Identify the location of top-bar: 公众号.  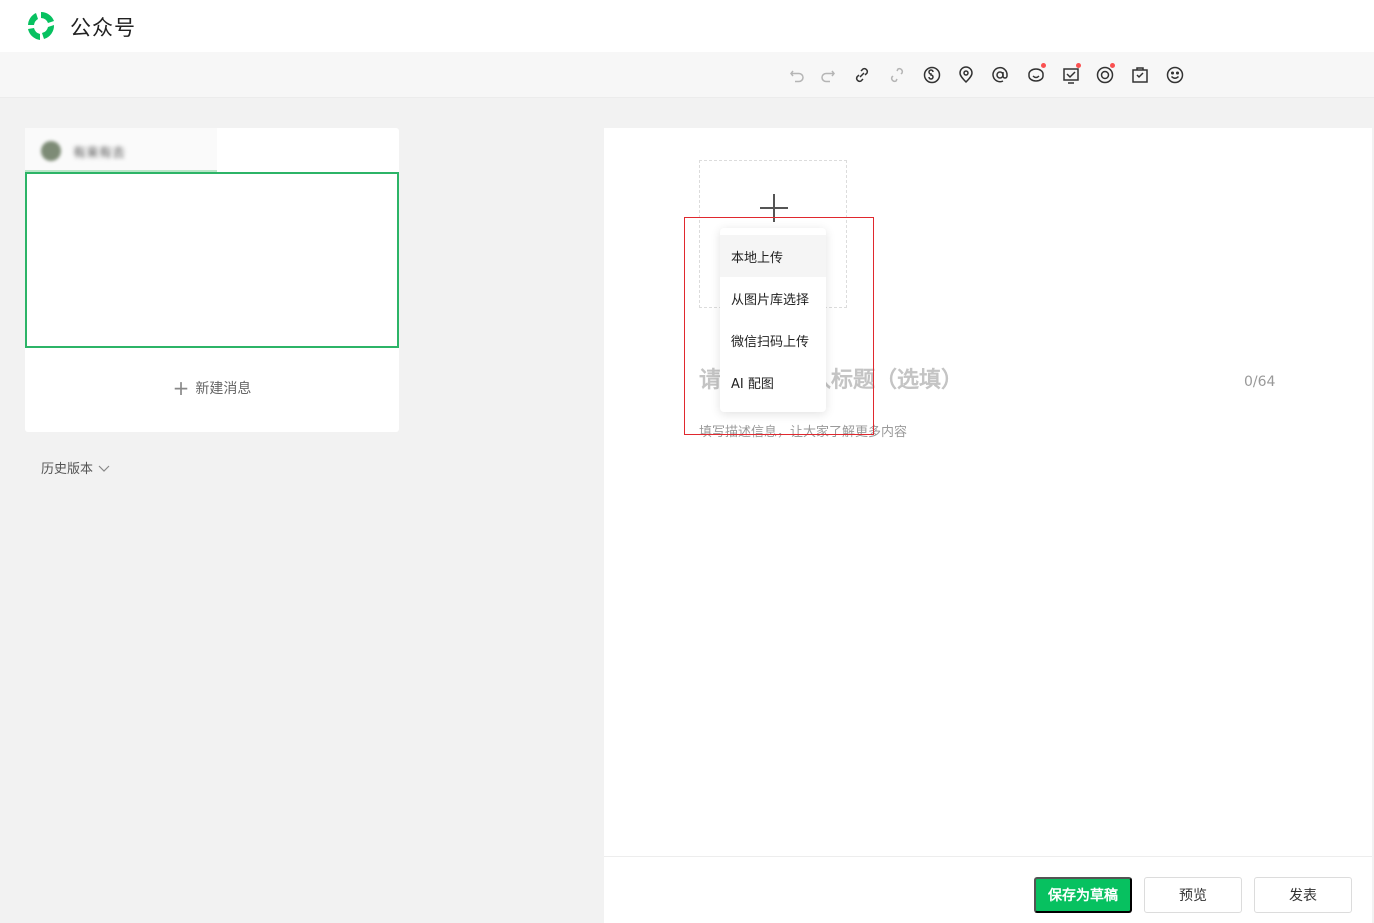
(687, 26).